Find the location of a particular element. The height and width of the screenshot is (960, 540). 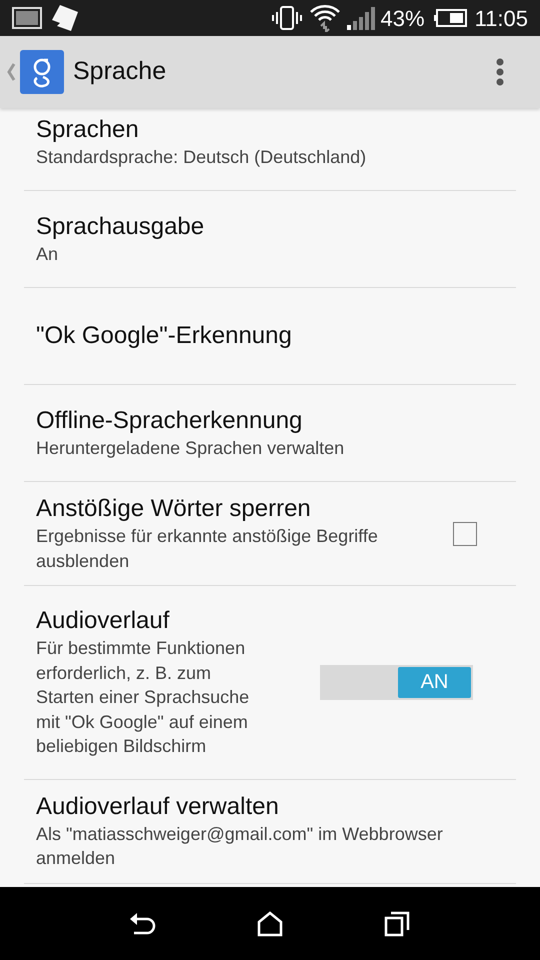

setting-title: Audioverlauf is located at coordinates (103, 621).